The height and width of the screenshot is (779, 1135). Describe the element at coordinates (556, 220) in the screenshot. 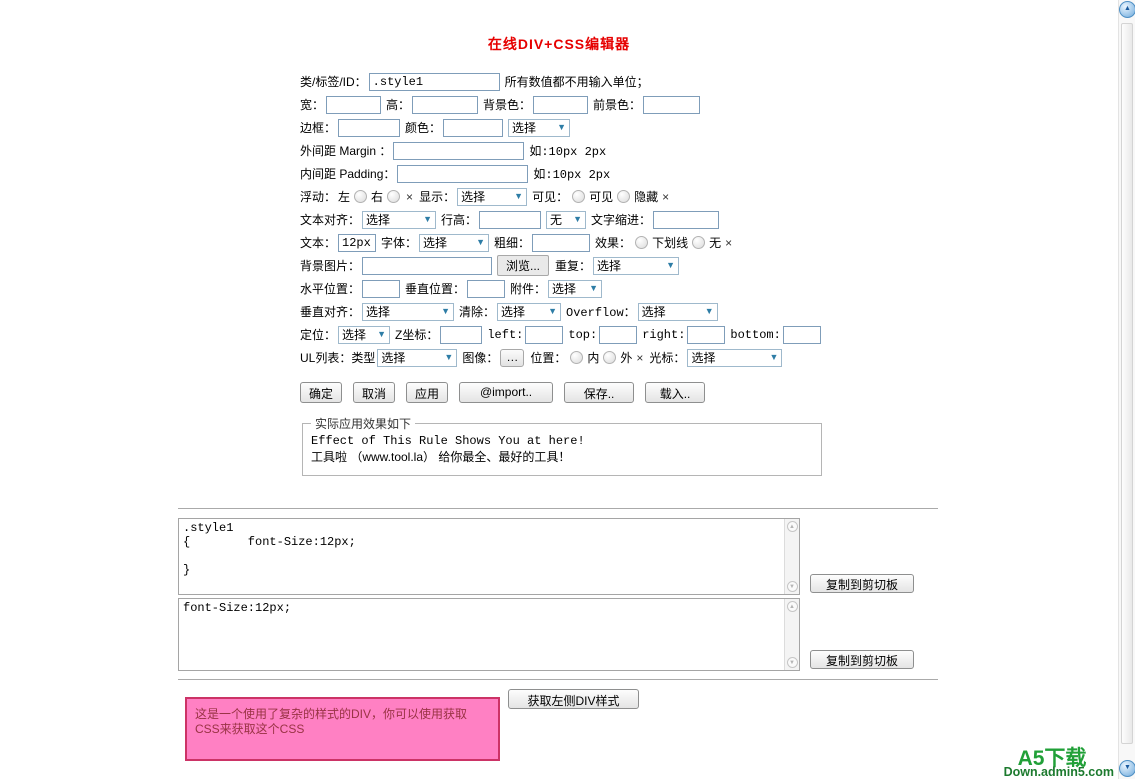

I see `line-height-unit-value: 无` at that location.